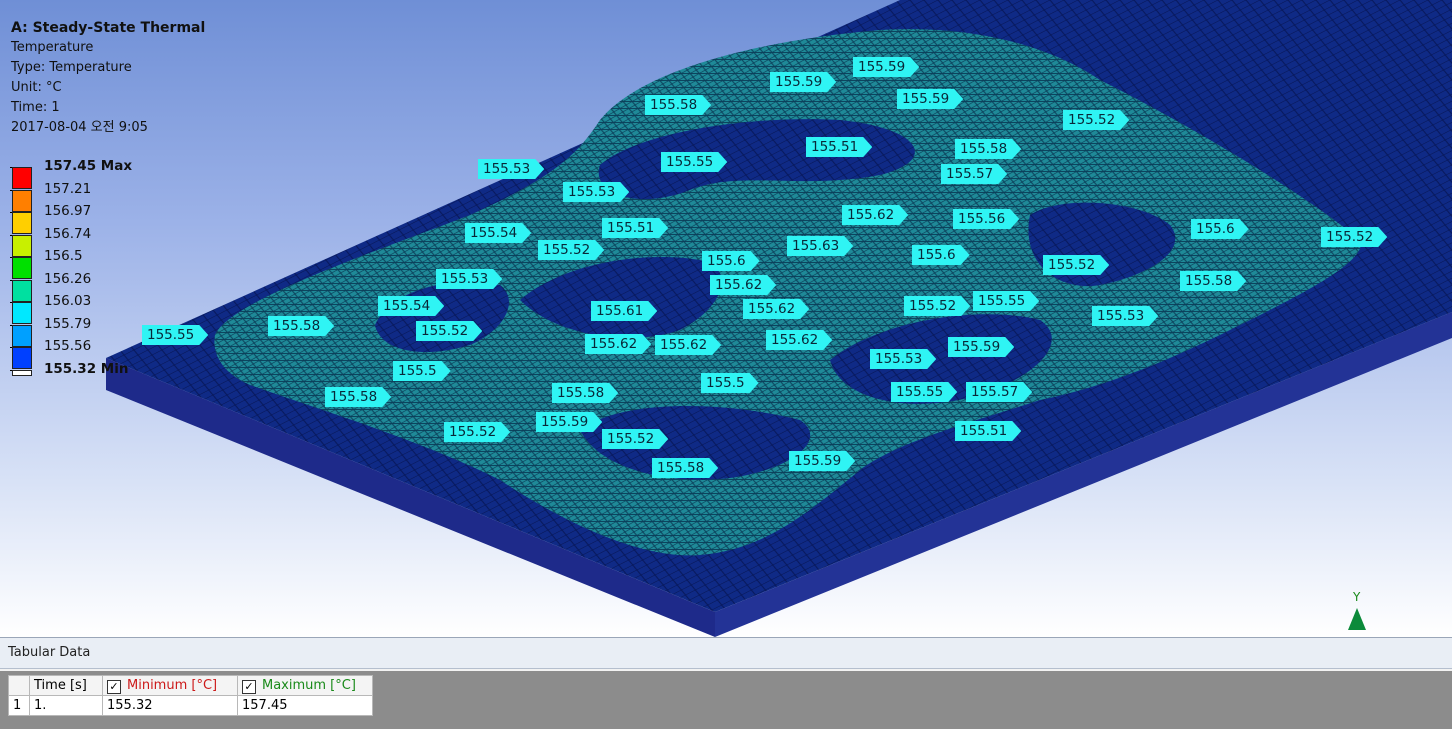 The image size is (1452, 729). What do you see at coordinates (67, 189) in the screenshot?
I see `legend-label: 157.21` at bounding box center [67, 189].